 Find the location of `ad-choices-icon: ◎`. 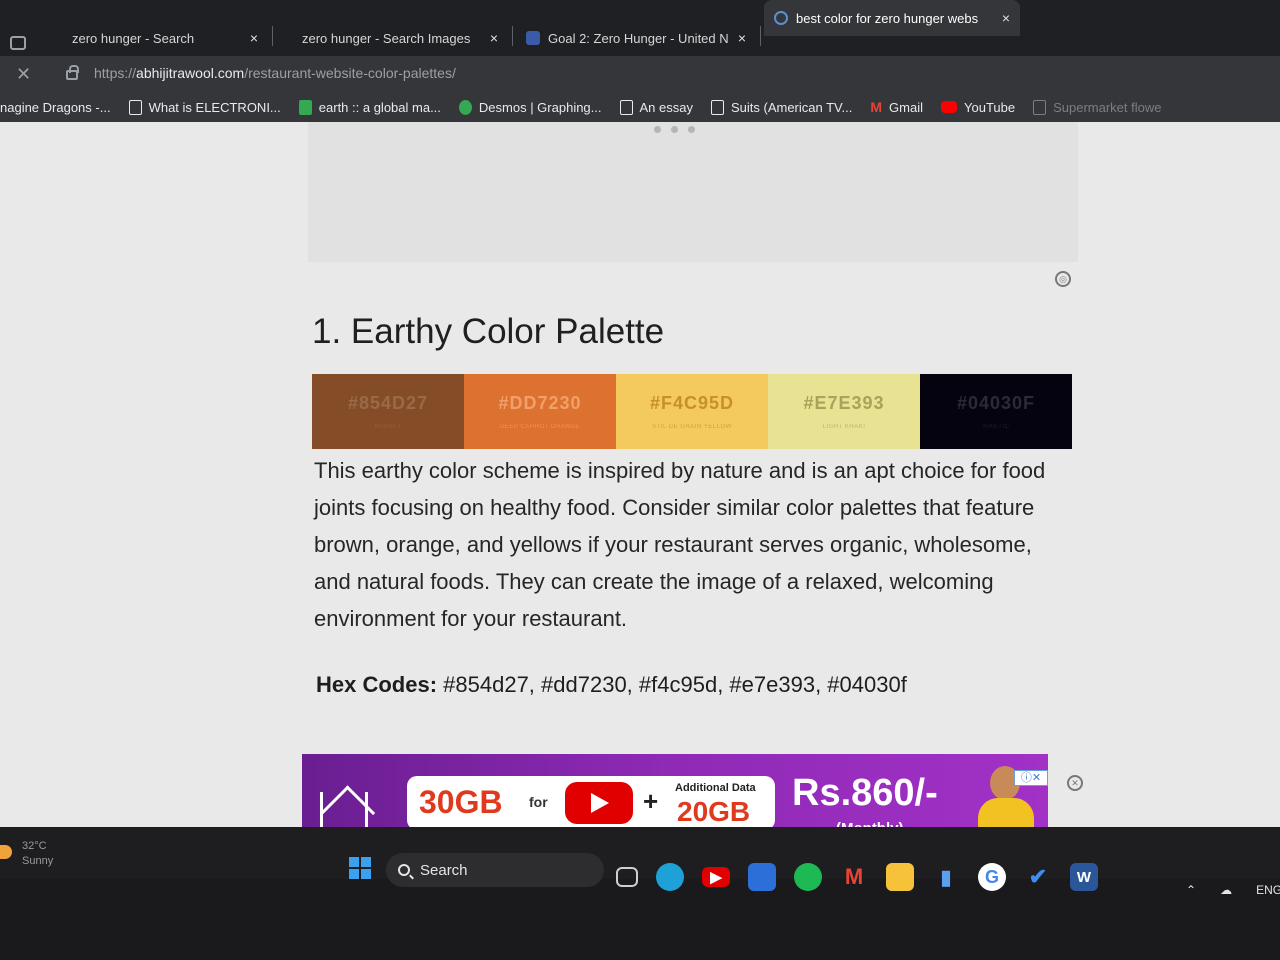

ad-choices-icon: ◎ is located at coordinates (1063, 279).